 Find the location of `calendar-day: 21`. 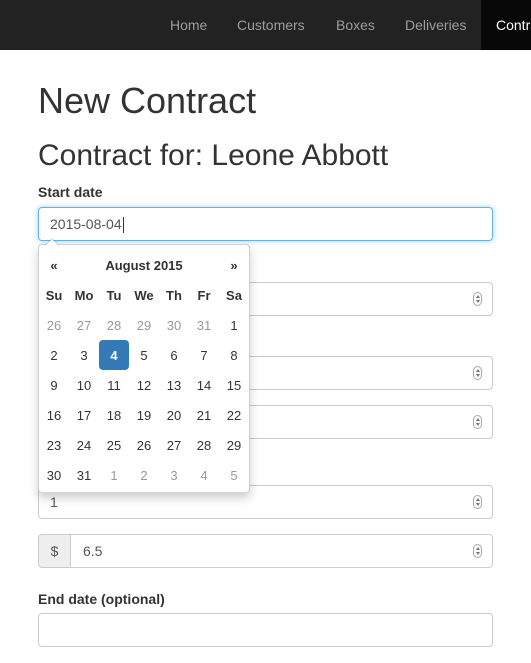

calendar-day: 21 is located at coordinates (204, 415).